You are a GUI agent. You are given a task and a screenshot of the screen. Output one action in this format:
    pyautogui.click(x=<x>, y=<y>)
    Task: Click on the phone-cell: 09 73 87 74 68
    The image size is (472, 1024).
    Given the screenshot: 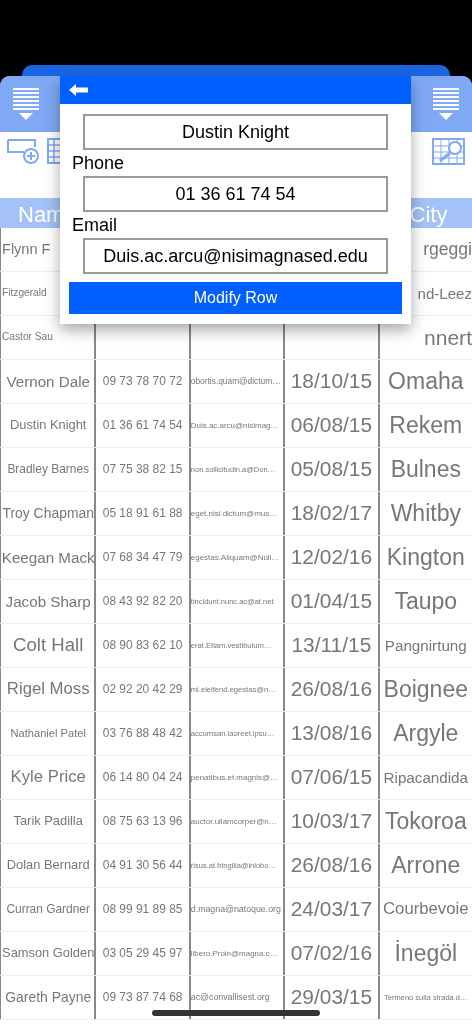 What is the action you would take?
    pyautogui.click(x=142, y=997)
    